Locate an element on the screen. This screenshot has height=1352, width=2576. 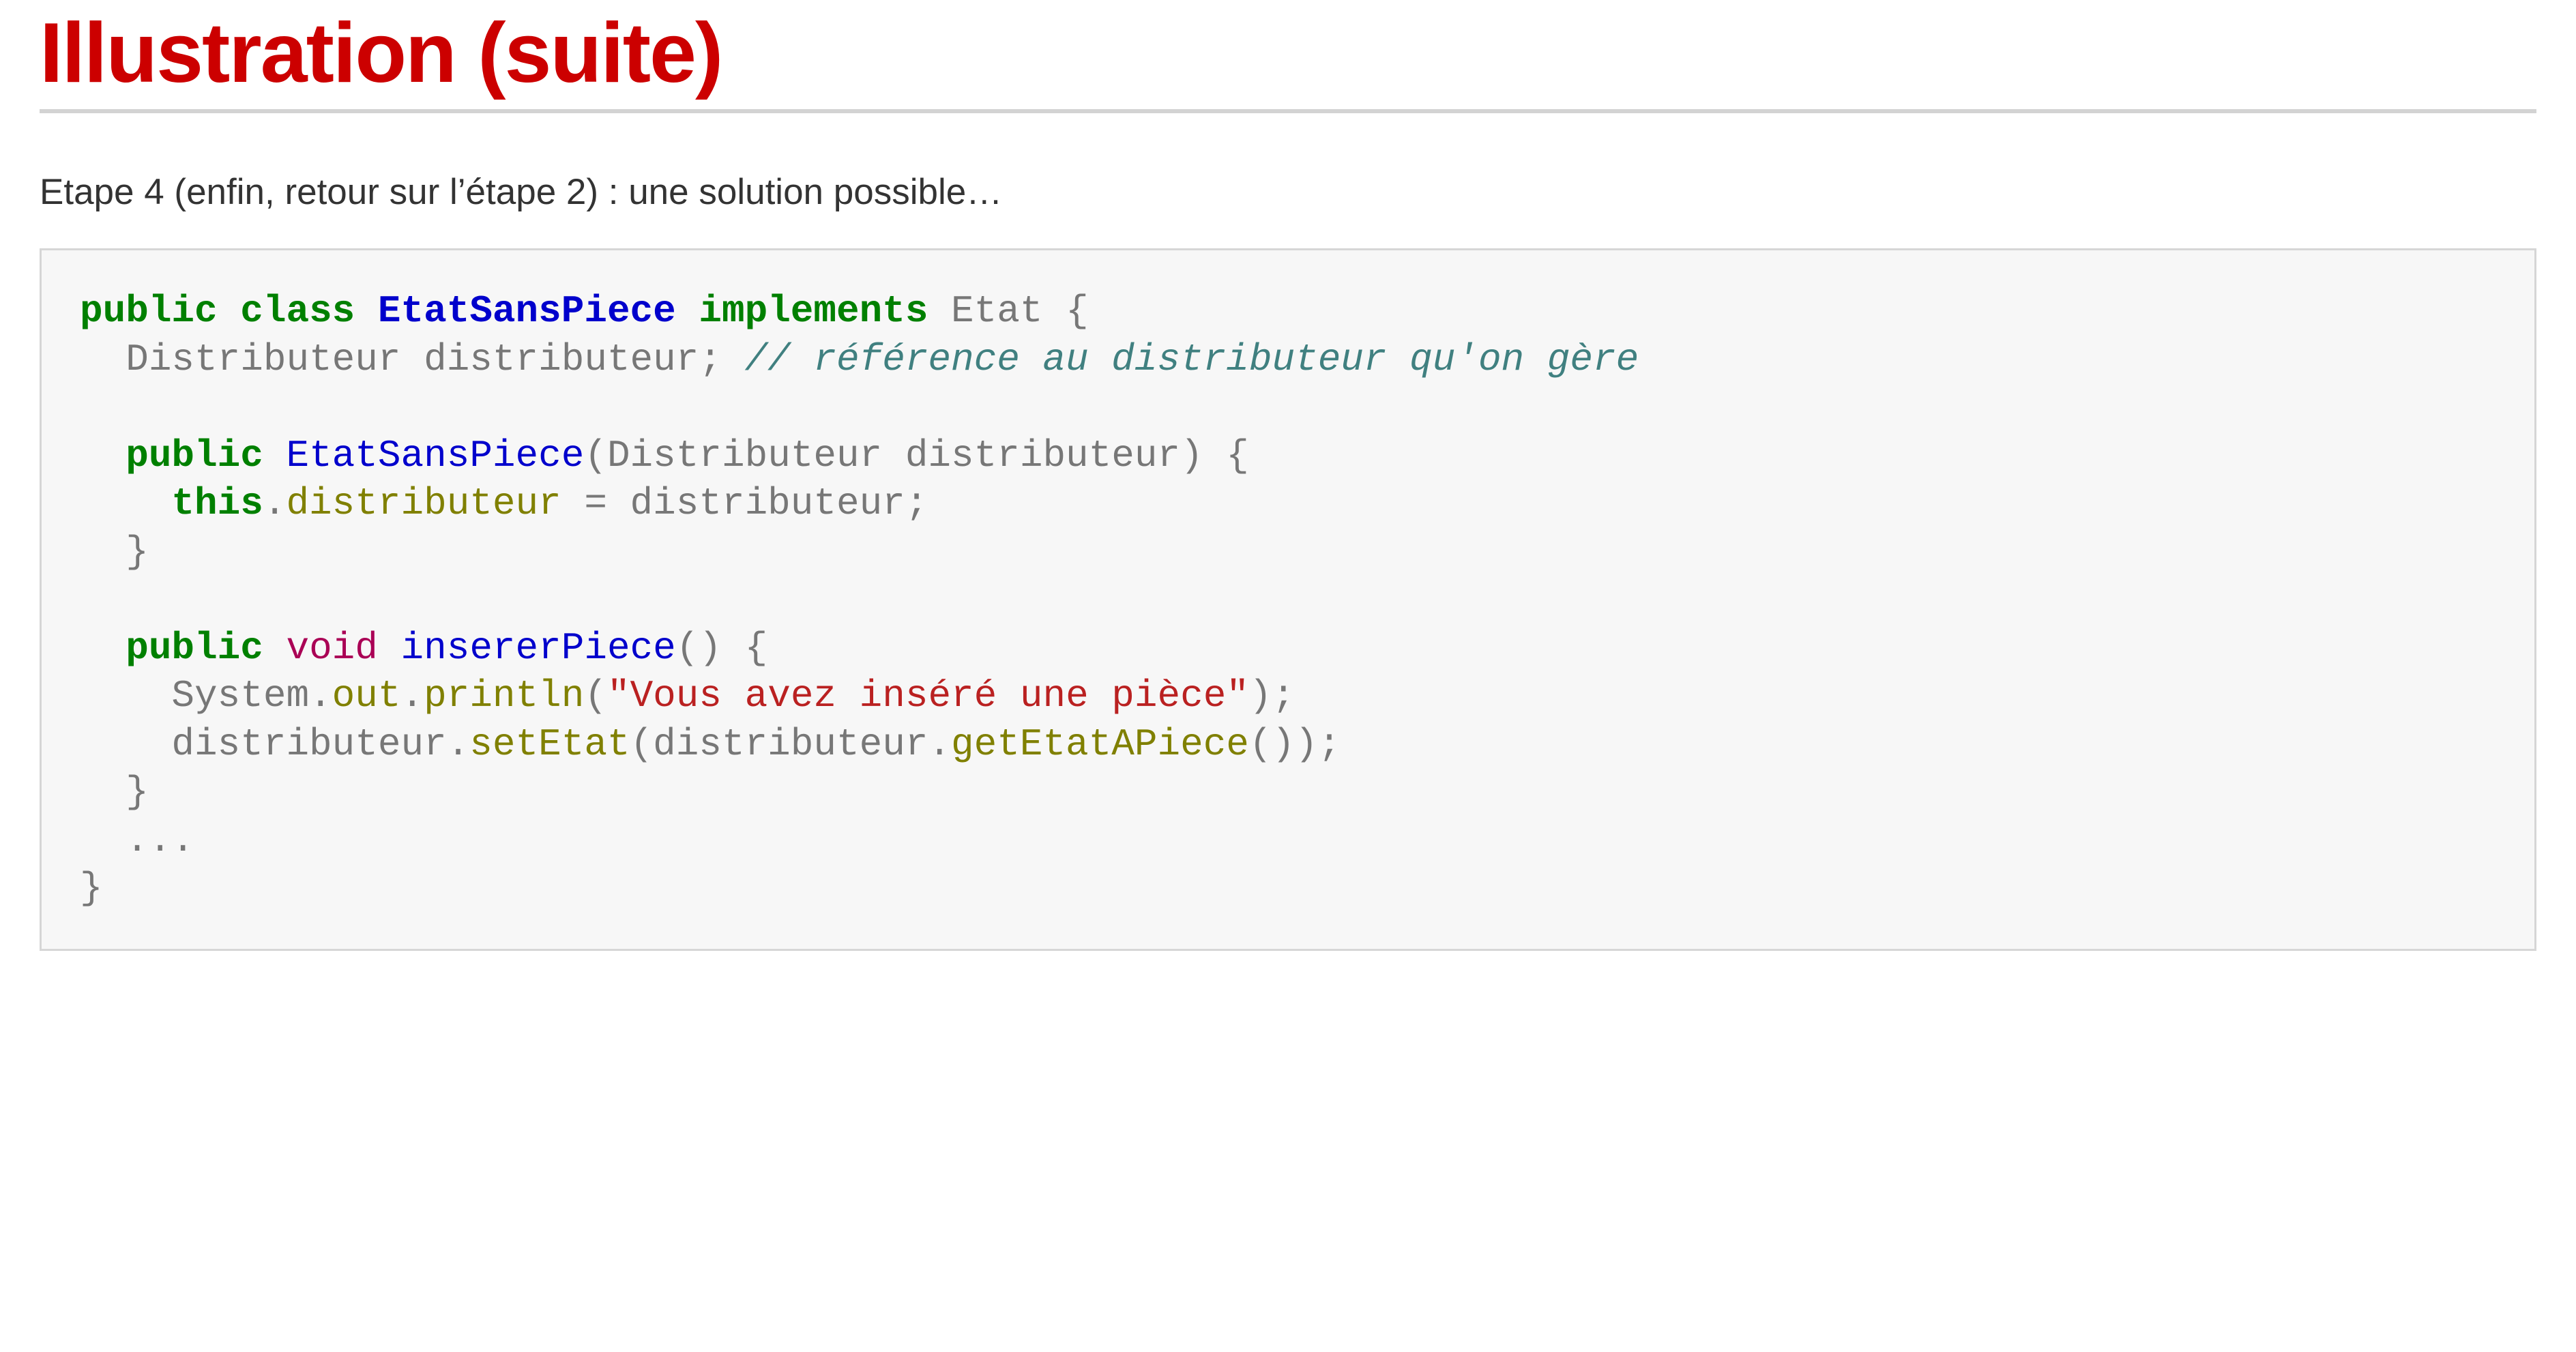
code-token: ); is located at coordinates (1272, 696).